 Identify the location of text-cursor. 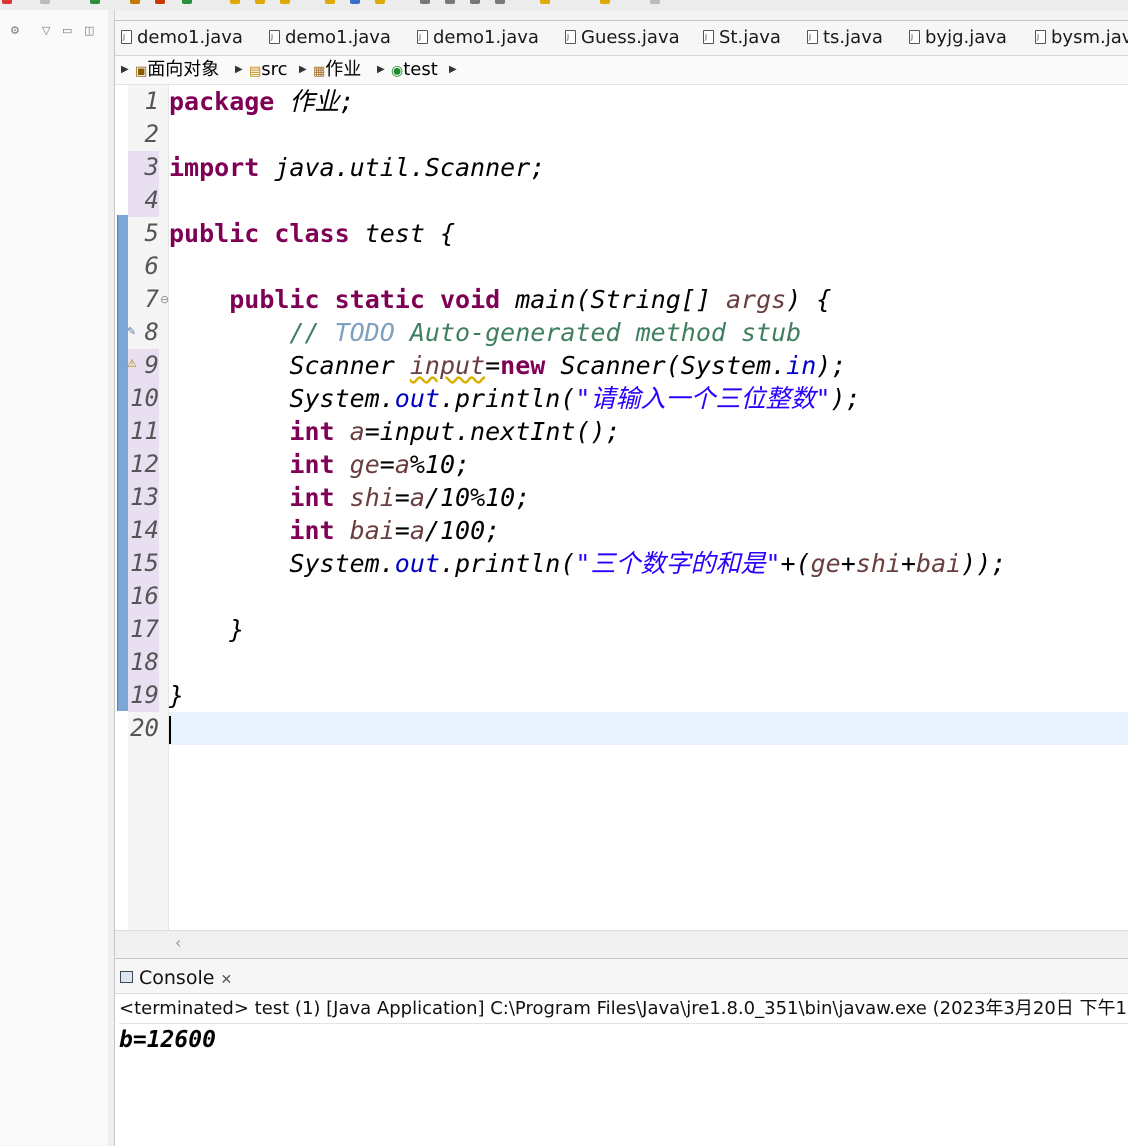
(170, 730).